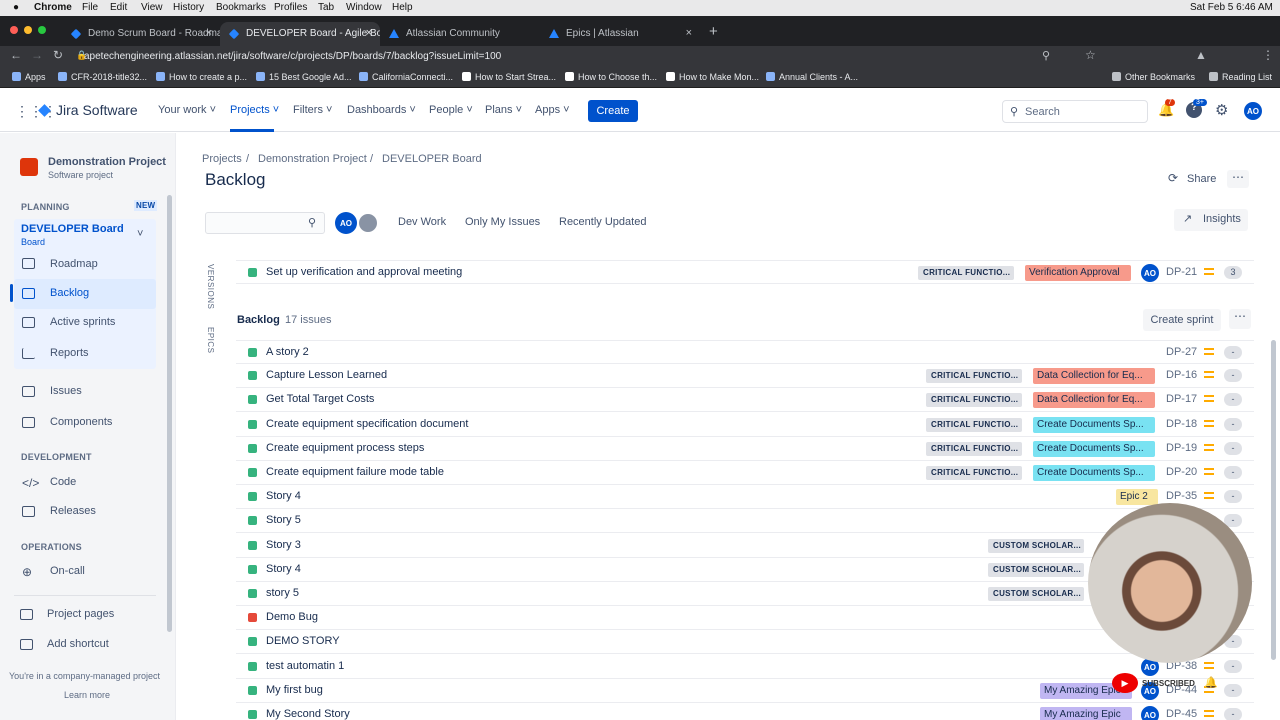 The height and width of the screenshot is (720, 1280). Describe the element at coordinates (16, 55) in the screenshot. I see `back-icon: ←` at that location.